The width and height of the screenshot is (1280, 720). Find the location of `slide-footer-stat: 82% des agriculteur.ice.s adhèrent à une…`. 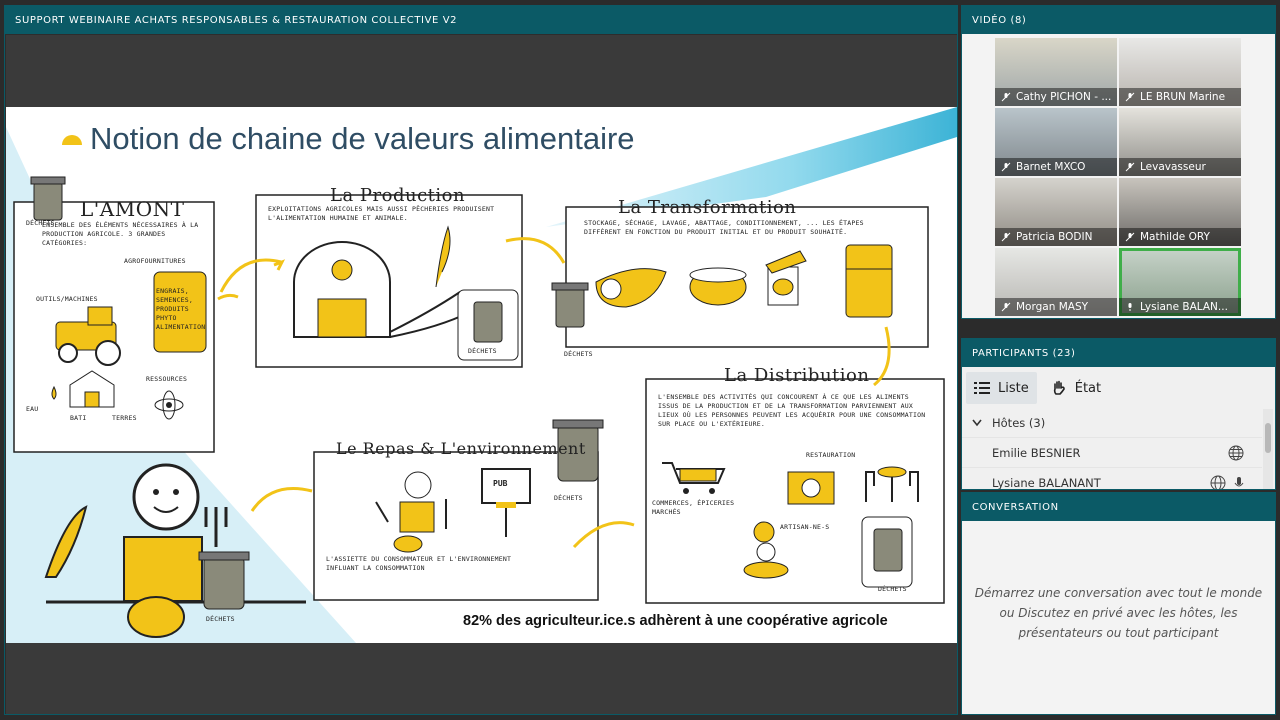

slide-footer-stat: 82% des agriculteur.ice.s adhèrent à une… is located at coordinates (675, 621).